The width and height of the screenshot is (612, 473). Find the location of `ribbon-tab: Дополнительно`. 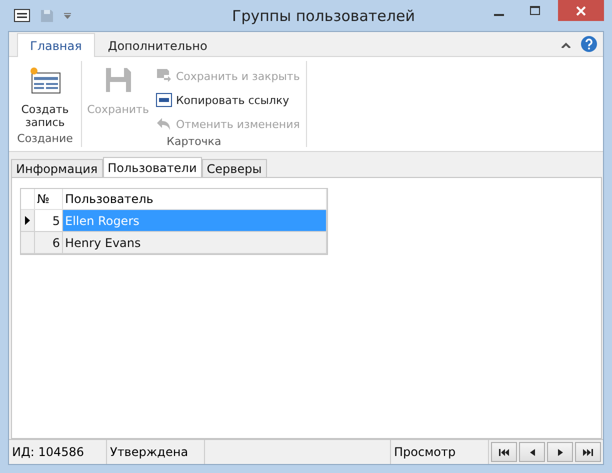

ribbon-tab: Дополнительно is located at coordinates (157, 45).